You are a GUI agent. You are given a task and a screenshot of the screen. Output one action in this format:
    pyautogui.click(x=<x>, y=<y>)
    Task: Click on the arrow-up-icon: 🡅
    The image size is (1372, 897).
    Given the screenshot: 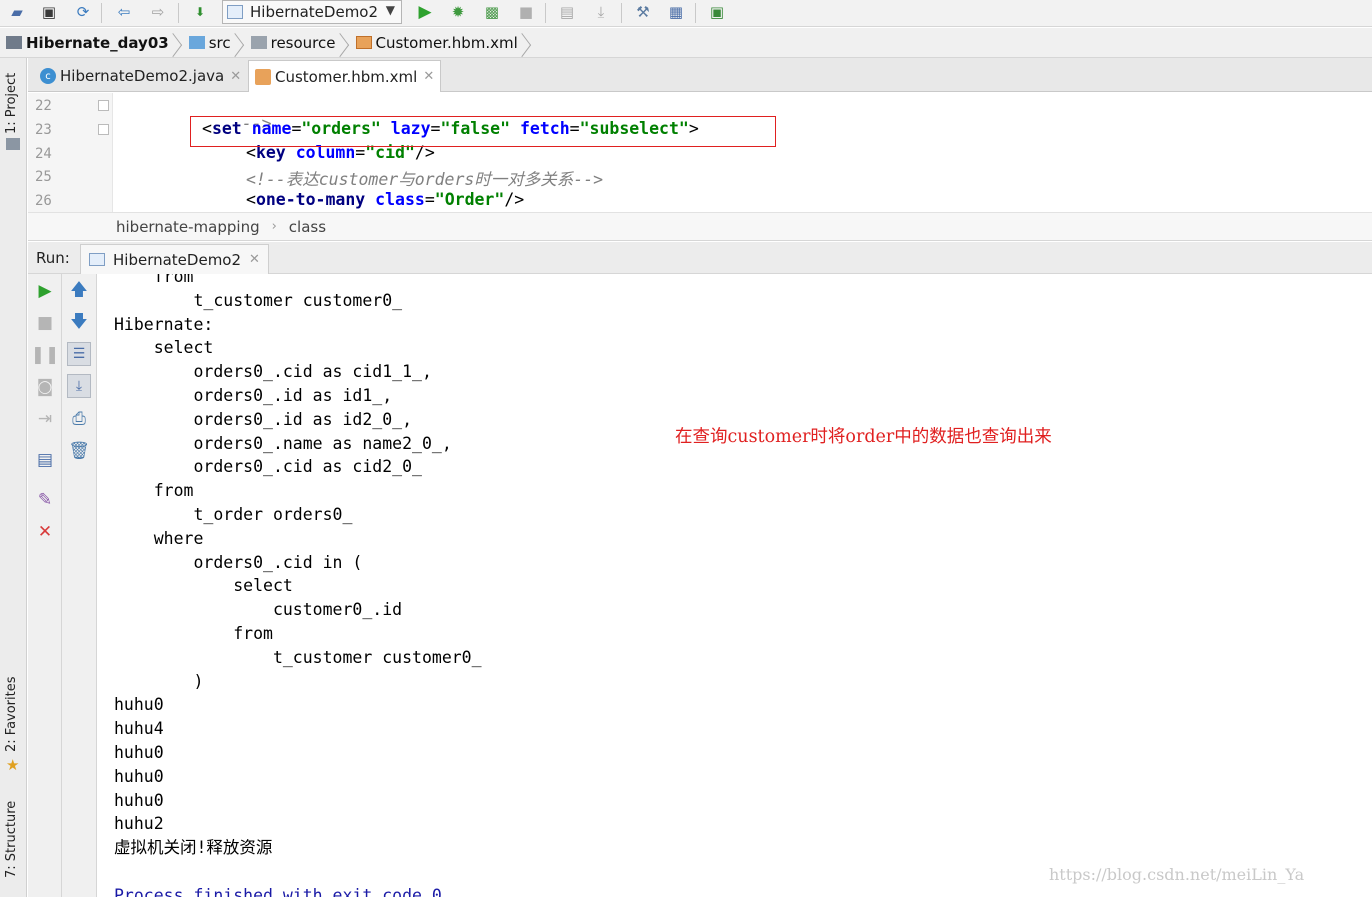 What is the action you would take?
    pyautogui.click(x=79, y=291)
    